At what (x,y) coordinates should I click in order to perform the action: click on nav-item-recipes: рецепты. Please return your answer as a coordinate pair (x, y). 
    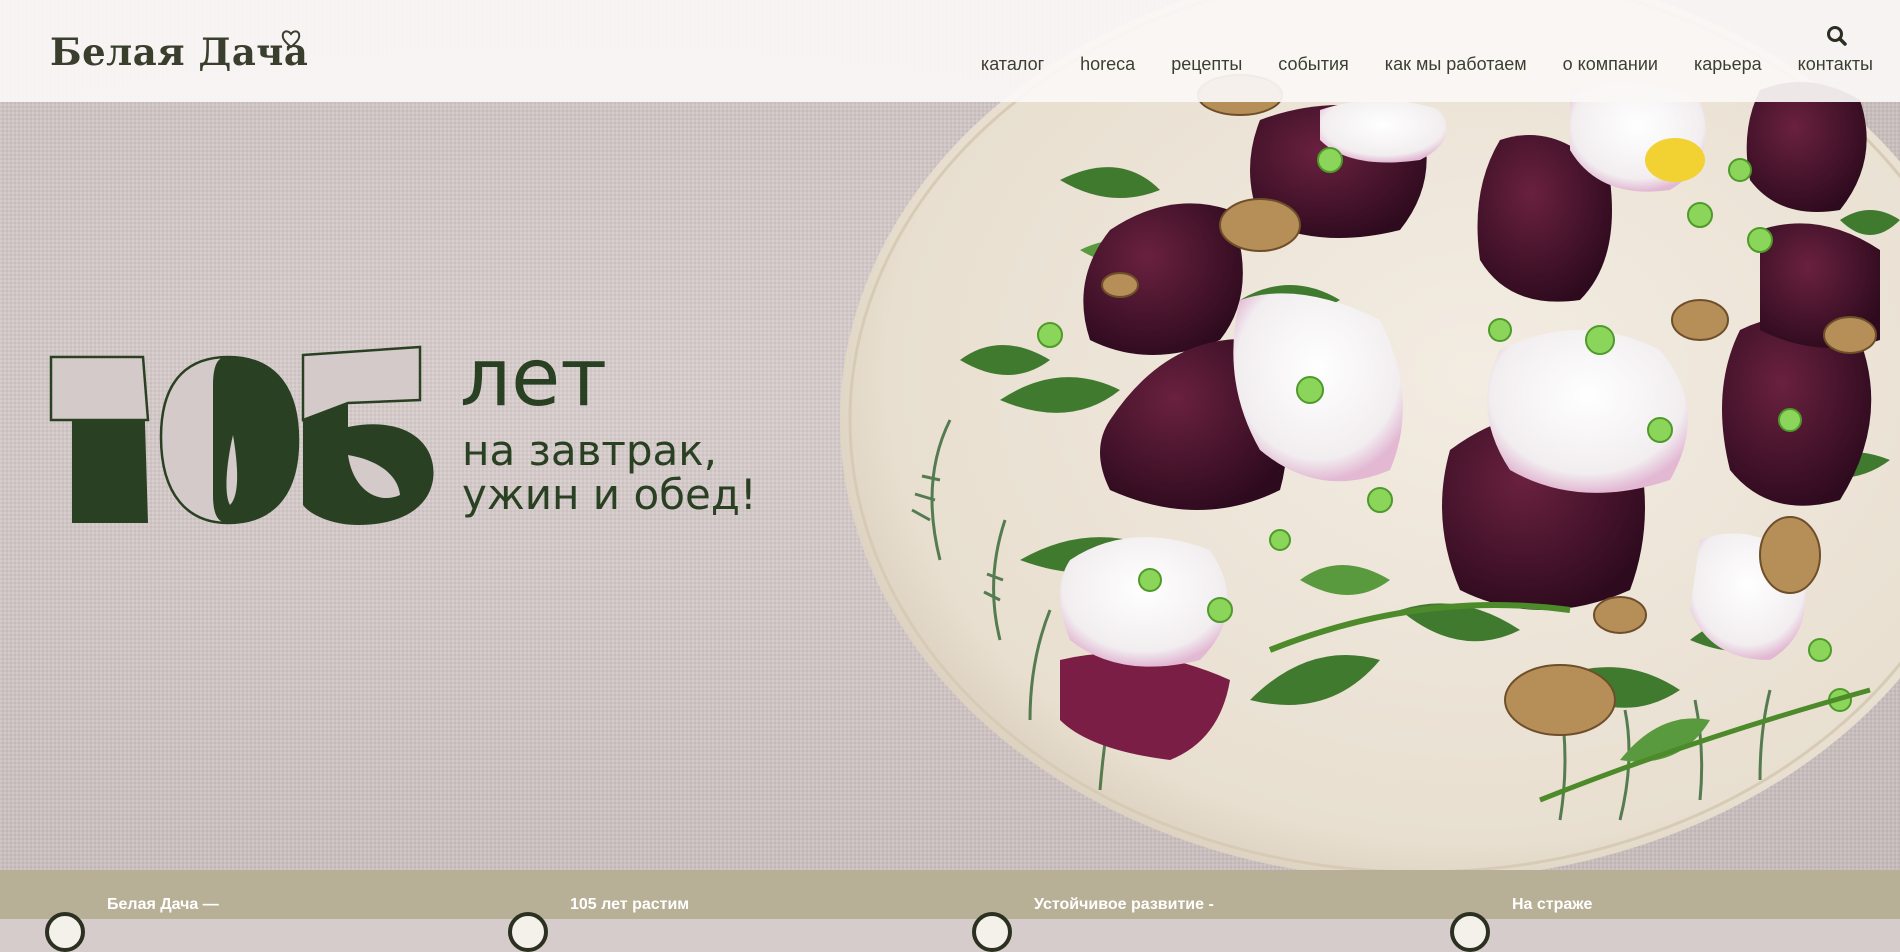
    Looking at the image, I should click on (1206, 64).